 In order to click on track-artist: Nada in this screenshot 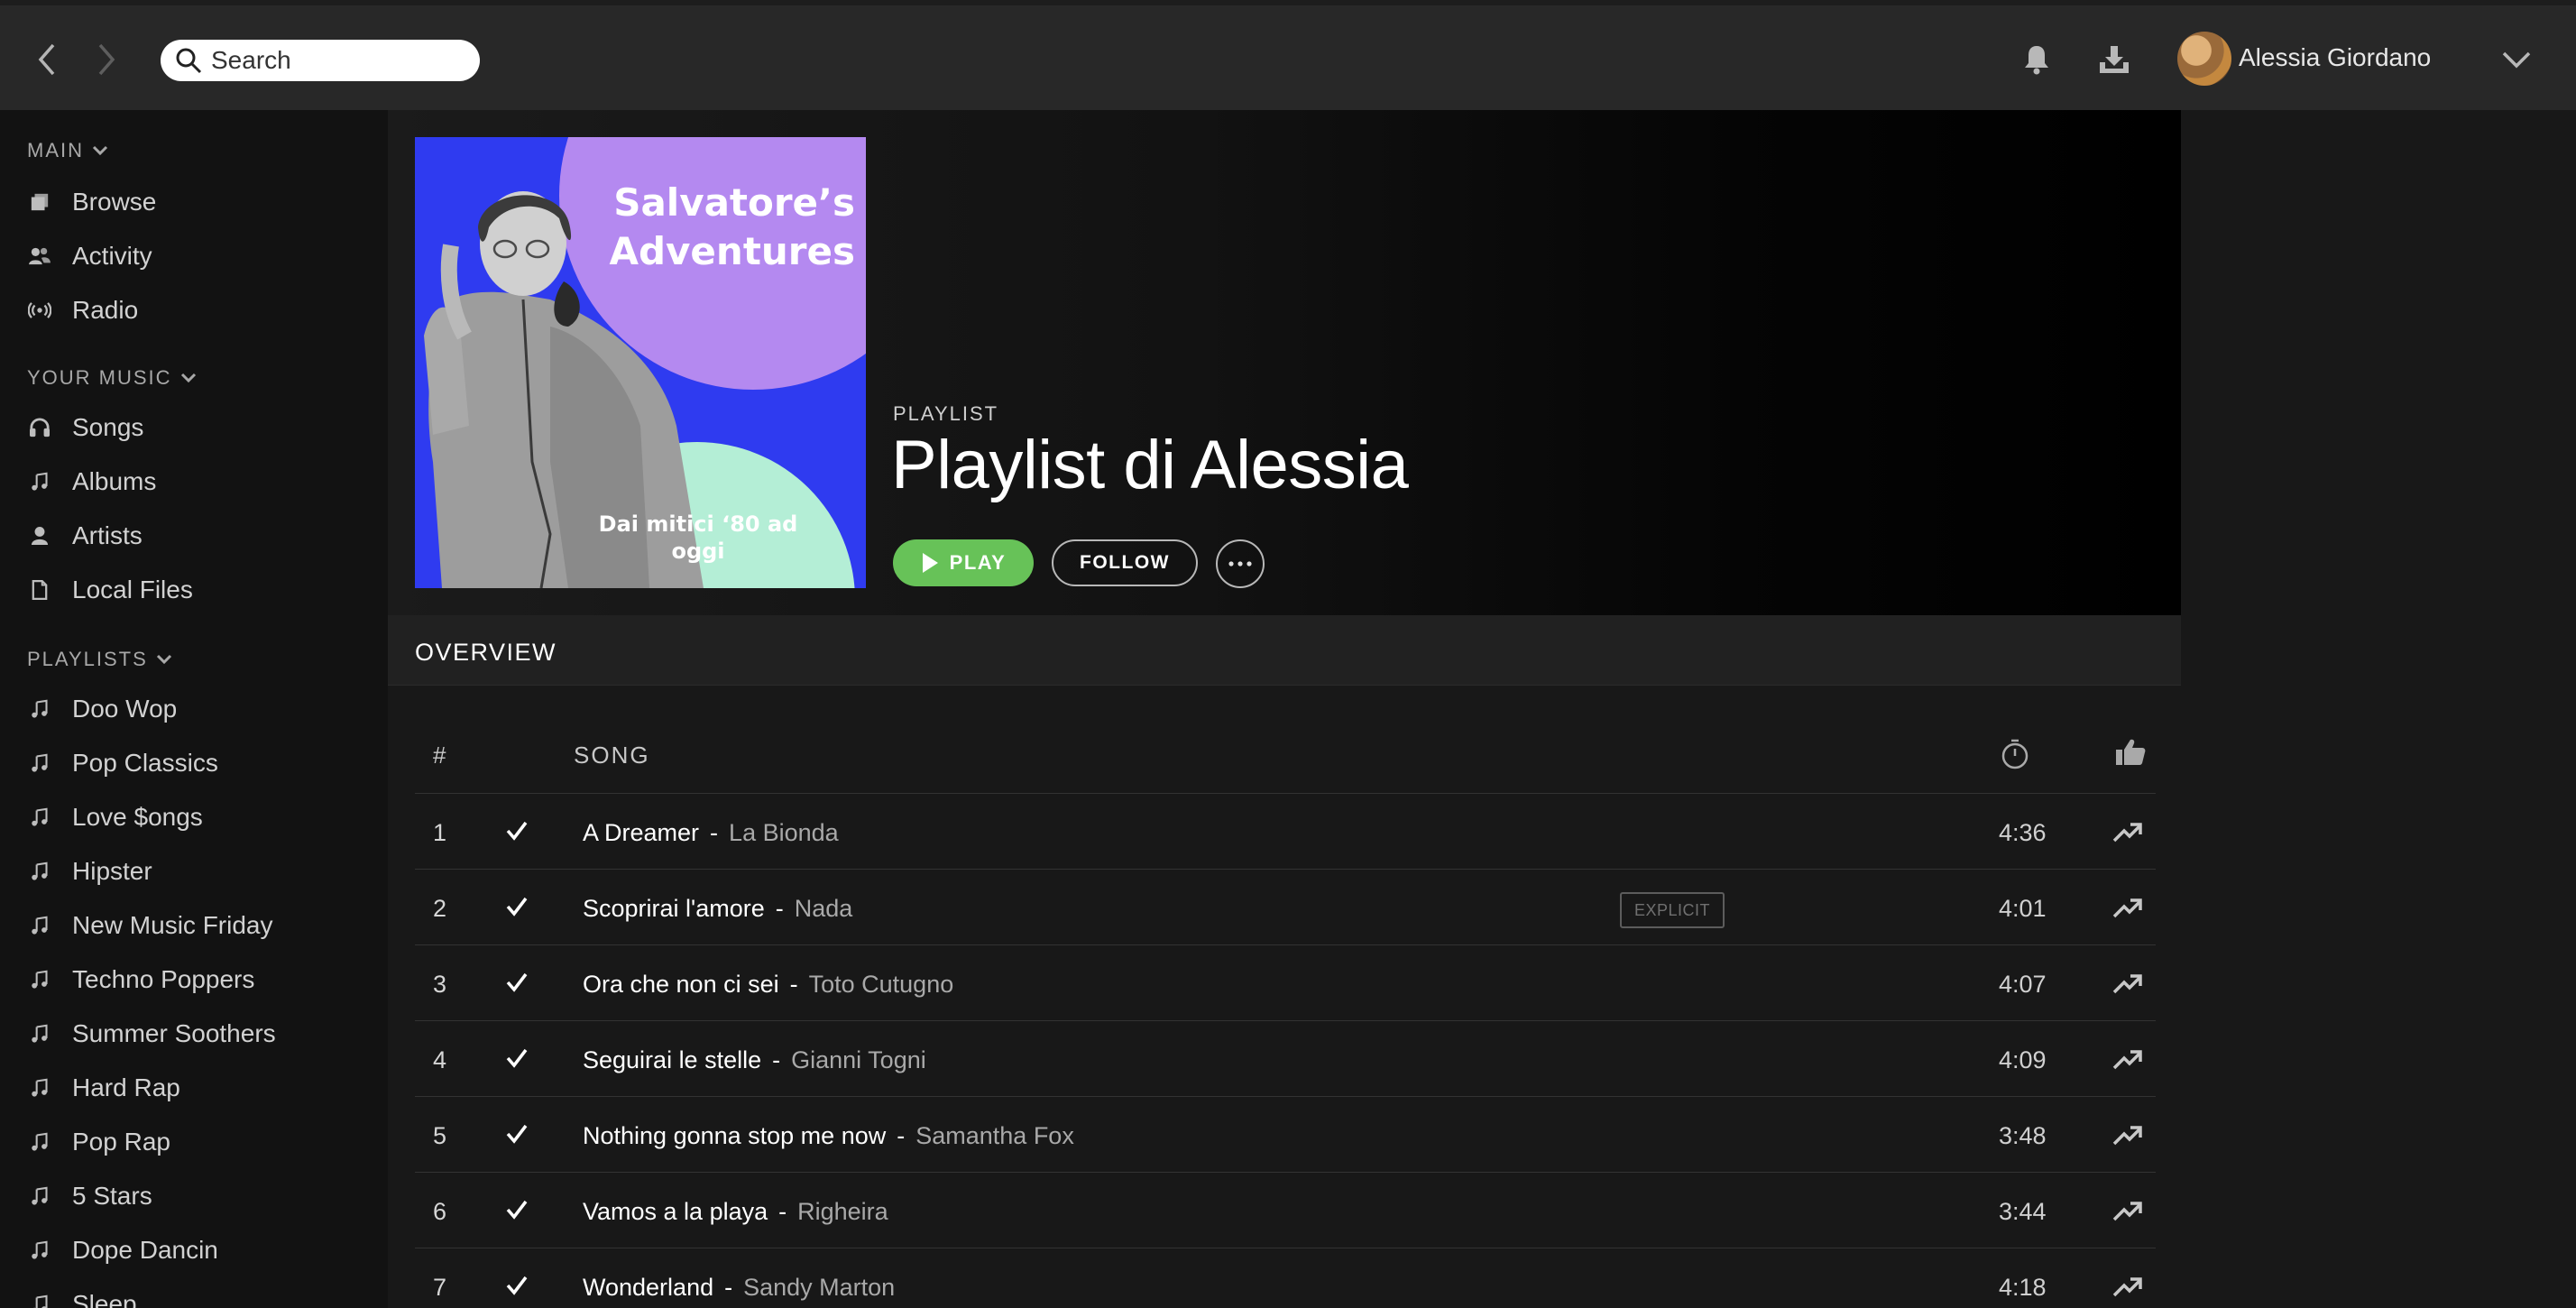, I will do `click(824, 909)`.